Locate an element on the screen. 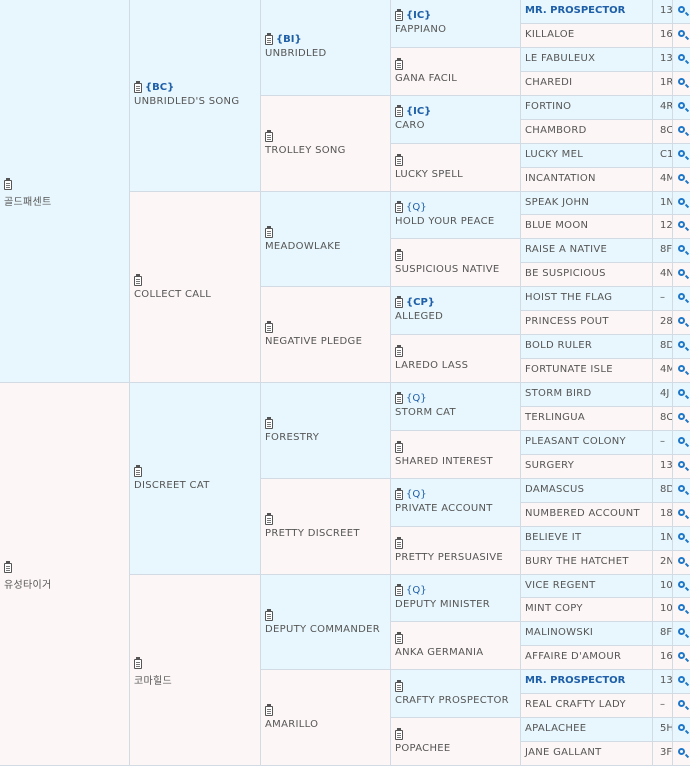 The width and height of the screenshot is (690, 766). horse-name: TROLLEY SONG is located at coordinates (305, 150).